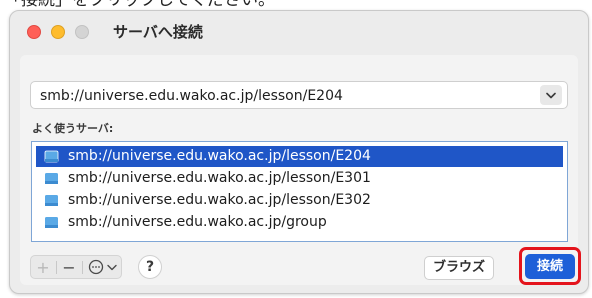 This screenshot has width=592, height=298. I want to click on close-button, so click(34, 32).